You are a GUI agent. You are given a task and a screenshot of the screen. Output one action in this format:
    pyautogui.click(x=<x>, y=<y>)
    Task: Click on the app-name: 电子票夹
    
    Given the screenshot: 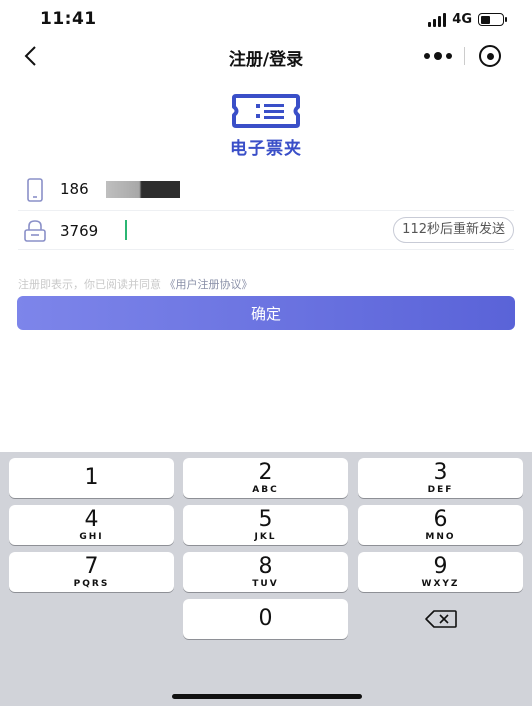 What is the action you would take?
    pyautogui.click(x=266, y=149)
    